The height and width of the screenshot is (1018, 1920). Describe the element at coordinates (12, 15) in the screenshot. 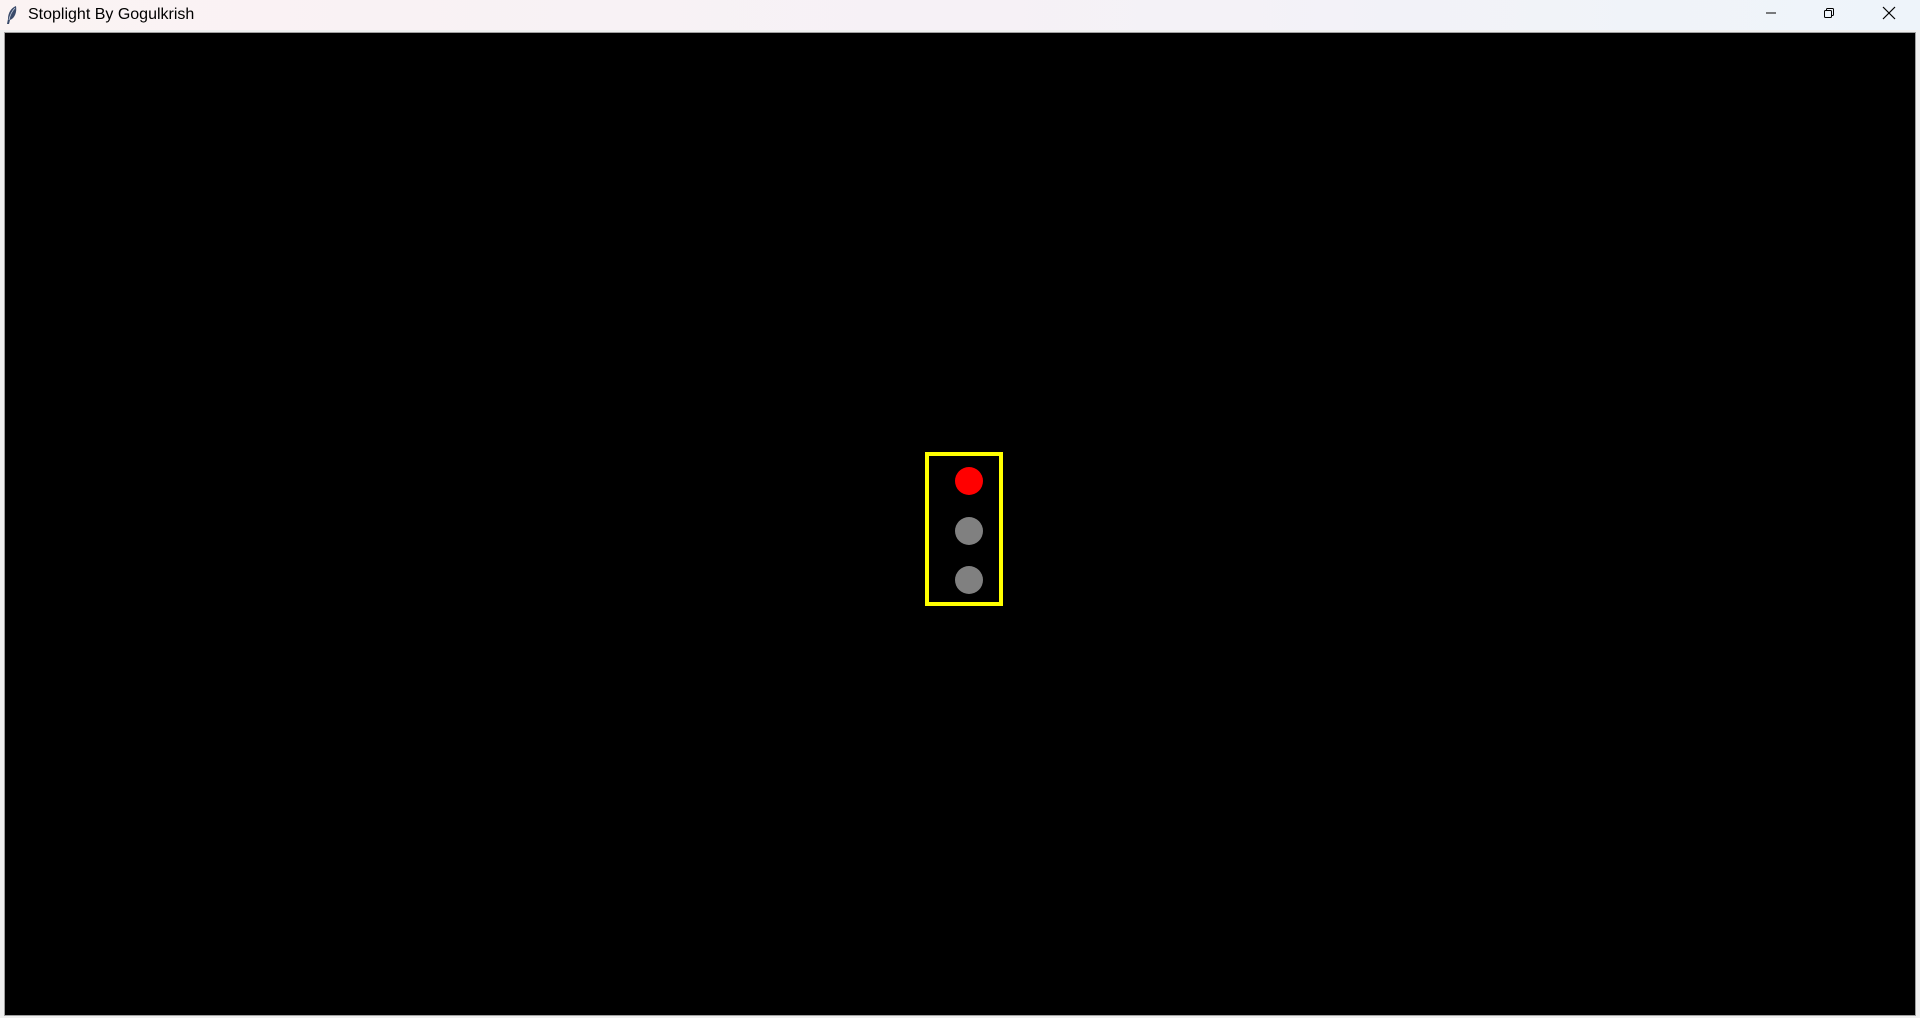

I see `feather-icon` at that location.